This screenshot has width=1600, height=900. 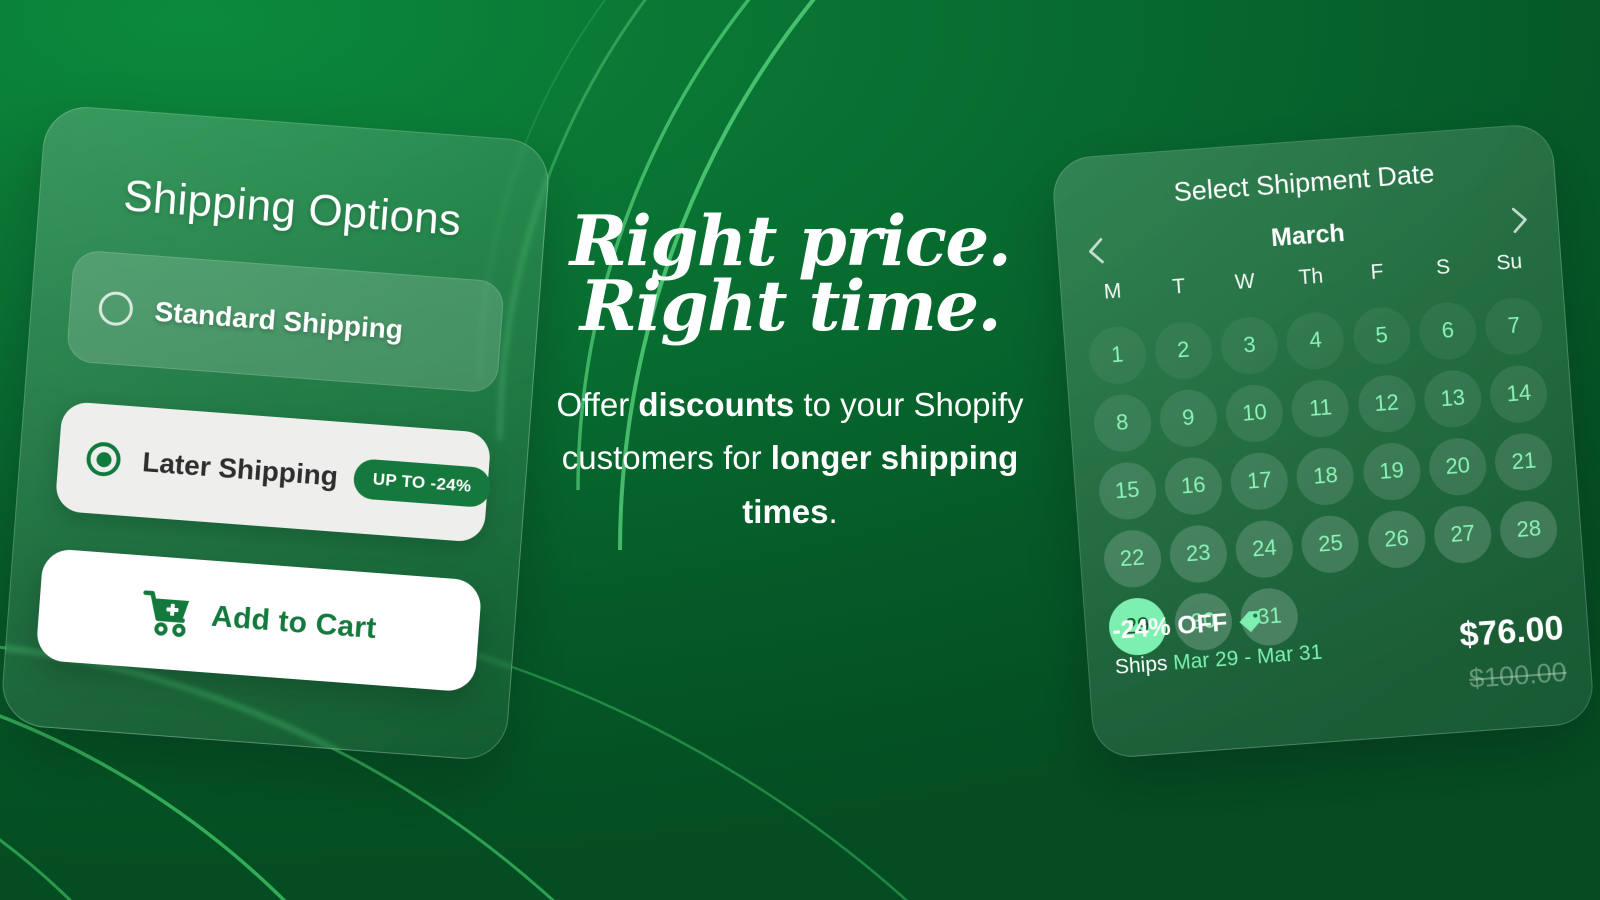 I want to click on shipping-option-later: Later Shipping UP TO -24%, so click(x=273, y=471).